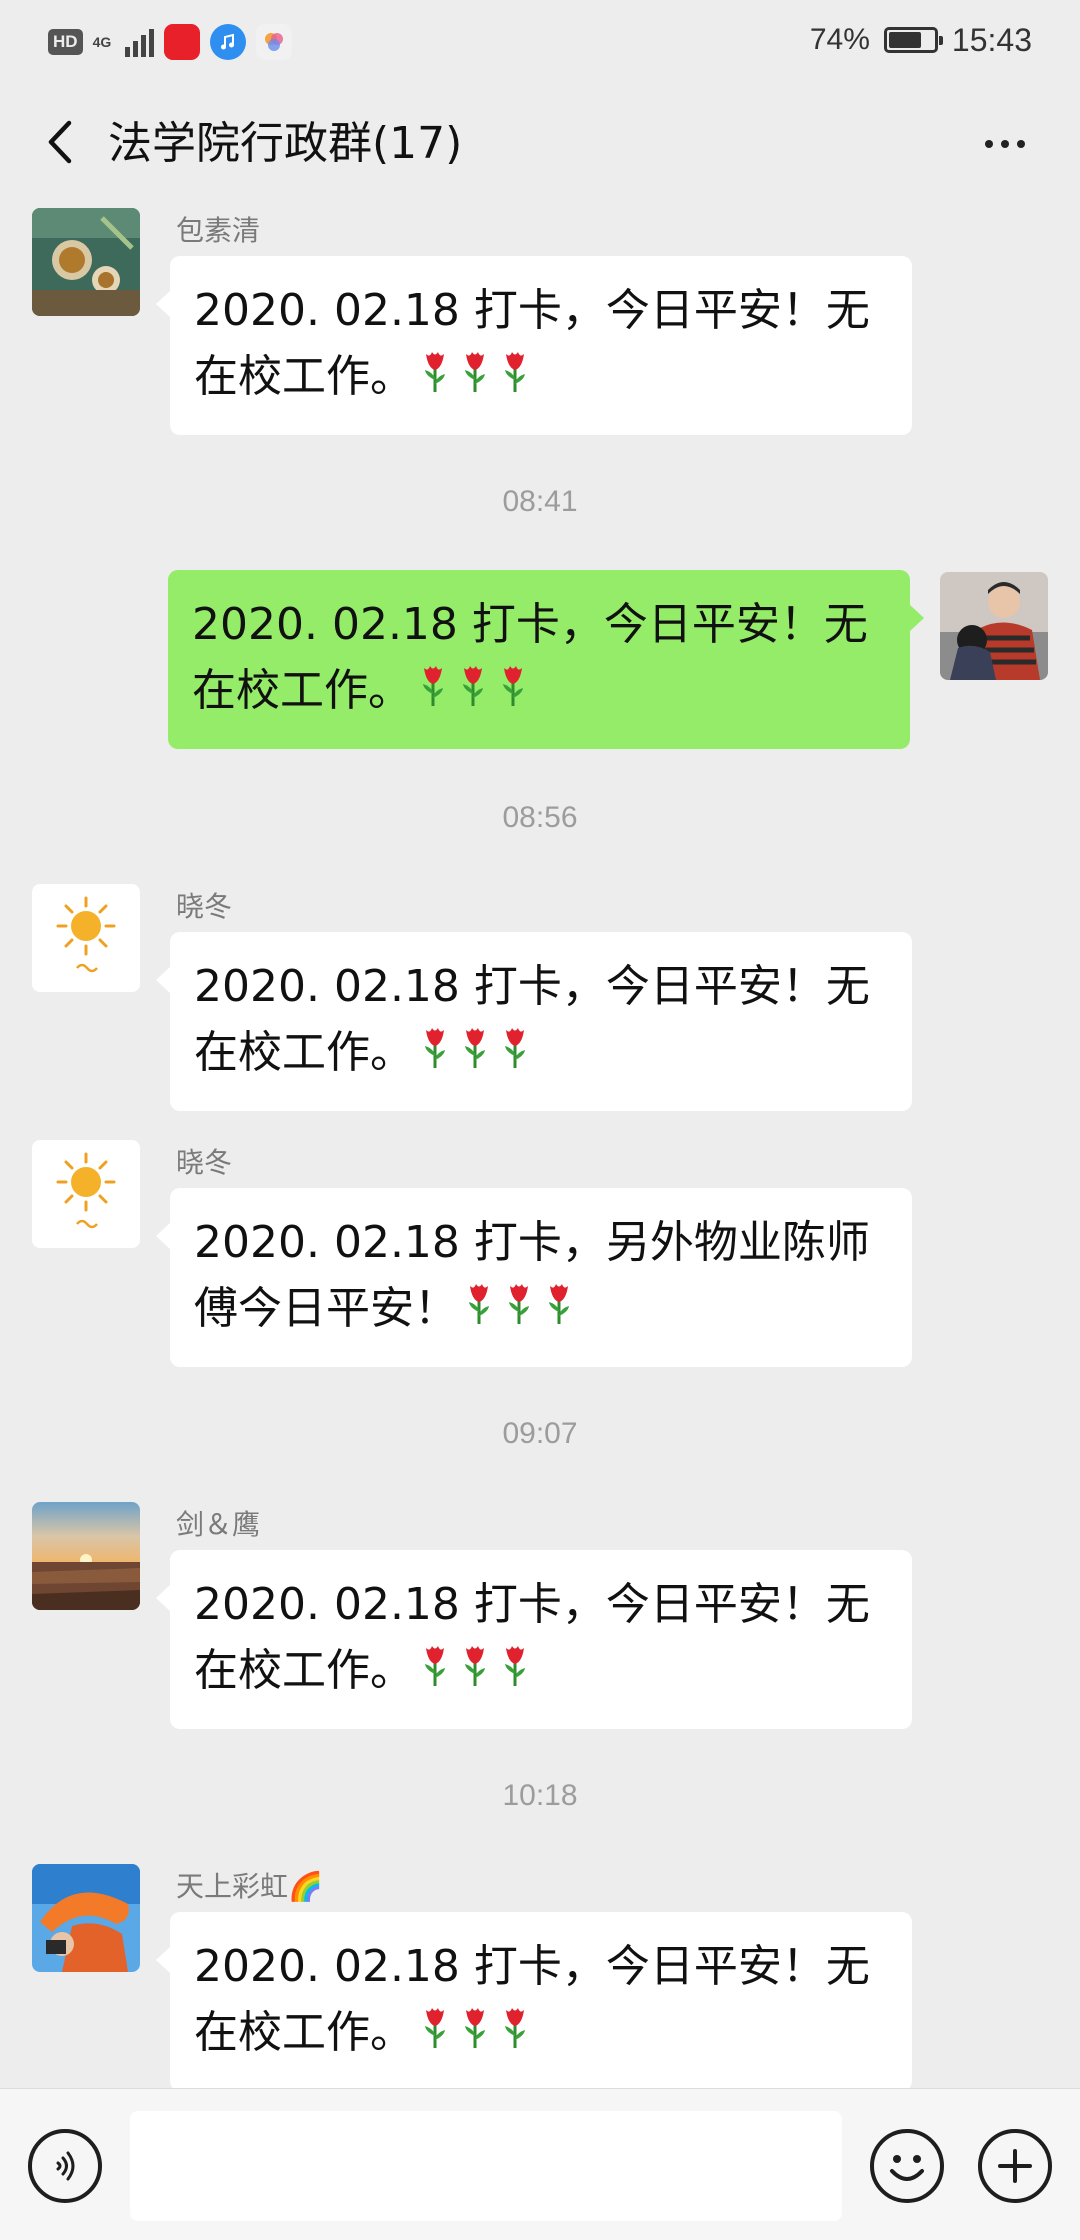 This screenshot has width=1080, height=2240. I want to click on chat-title: 法学院行政群(17), so click(285, 143).